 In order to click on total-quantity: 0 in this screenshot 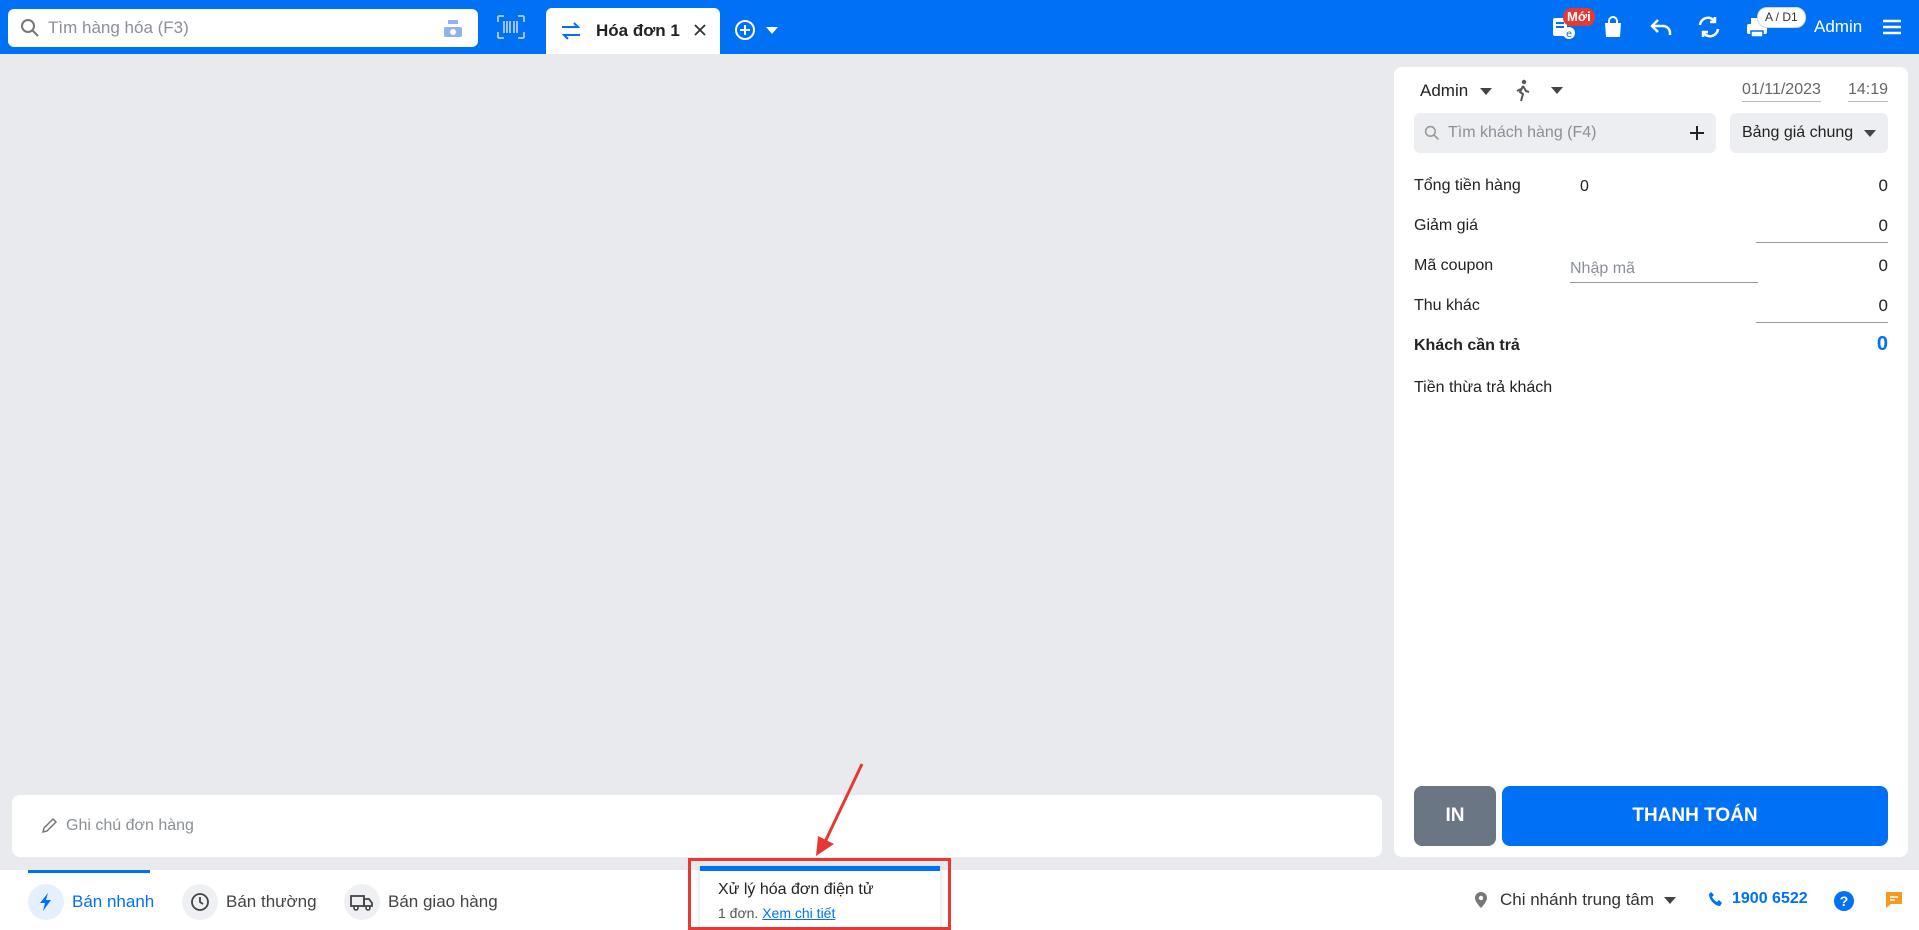, I will do `click(1584, 186)`.